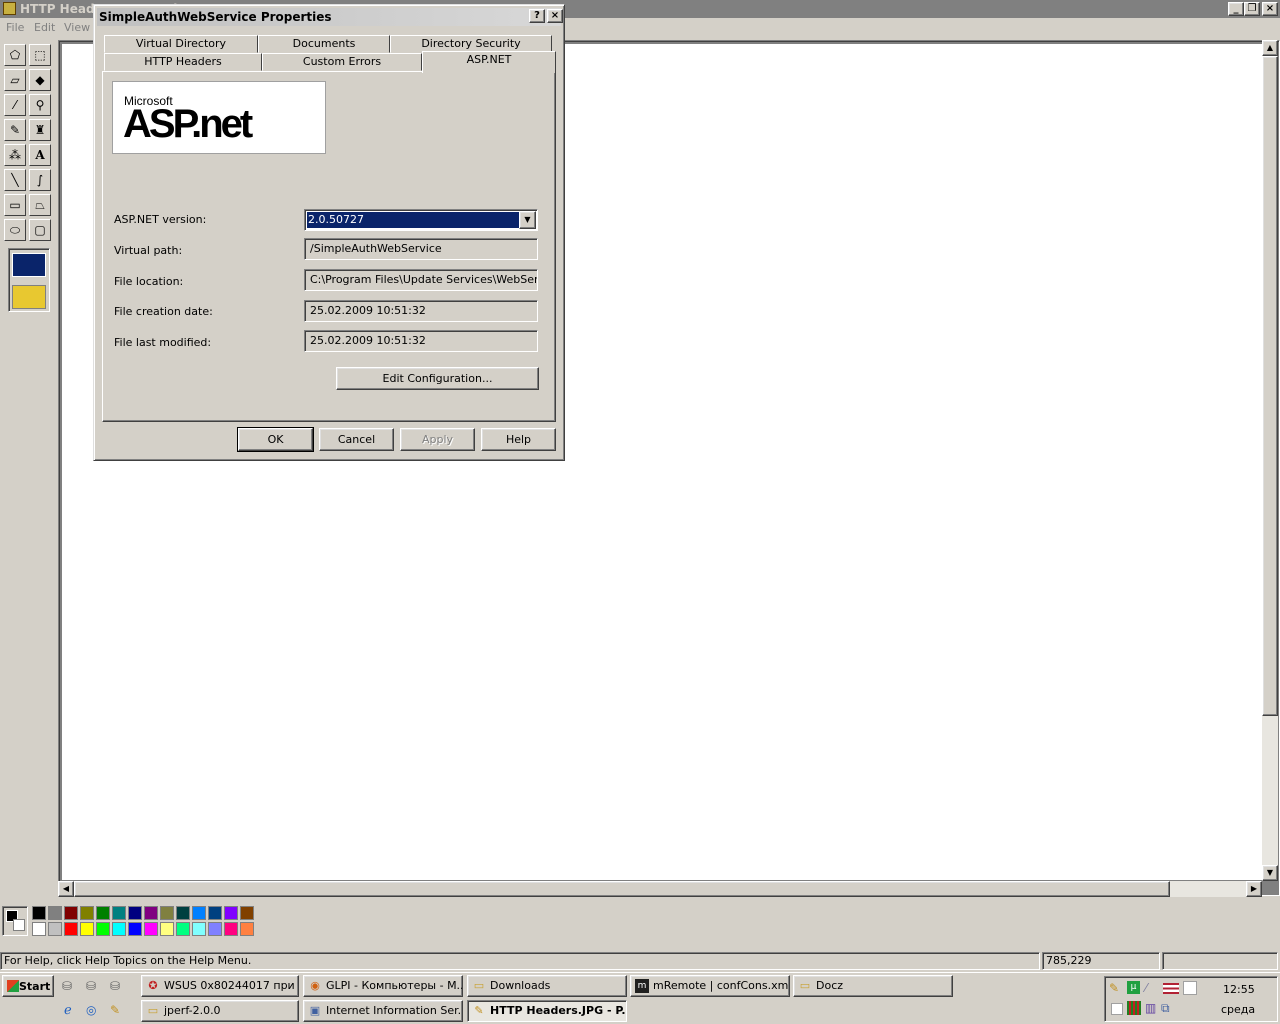 This screenshot has height=1024, width=1280. What do you see at coordinates (183, 62) in the screenshot?
I see `tab-http-headers: HTTP Headers` at bounding box center [183, 62].